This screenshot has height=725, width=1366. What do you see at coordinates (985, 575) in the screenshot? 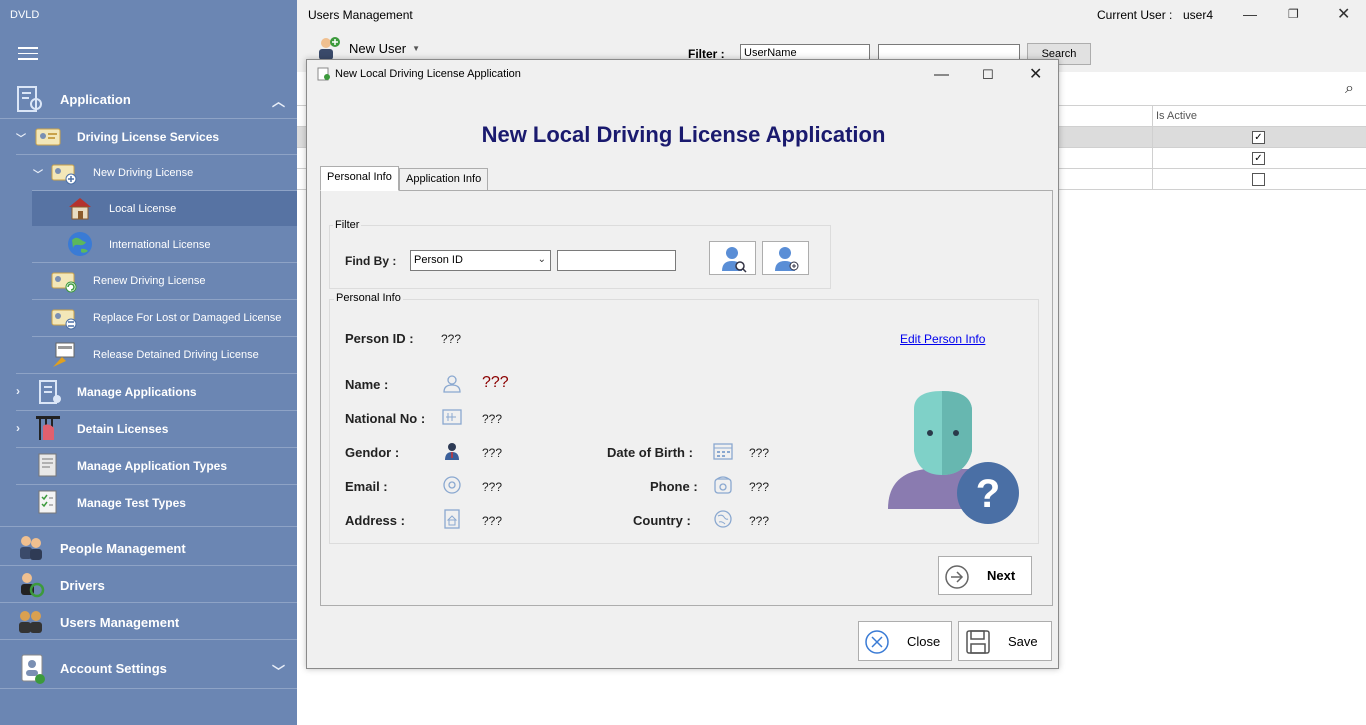
I see `next-button: Next` at bounding box center [985, 575].